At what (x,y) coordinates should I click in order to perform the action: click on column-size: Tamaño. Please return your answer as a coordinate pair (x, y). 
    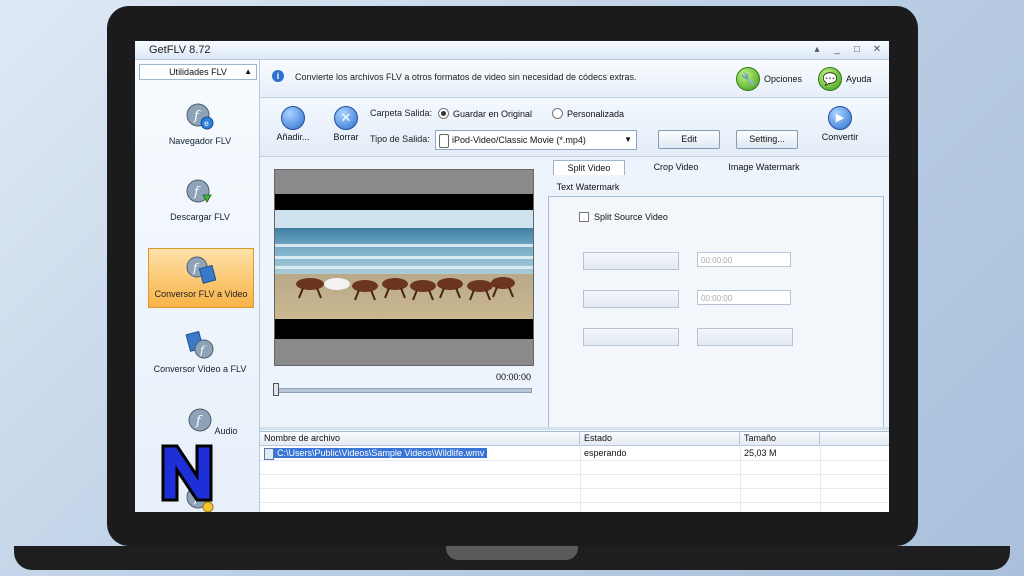
    Looking at the image, I should click on (780, 438).